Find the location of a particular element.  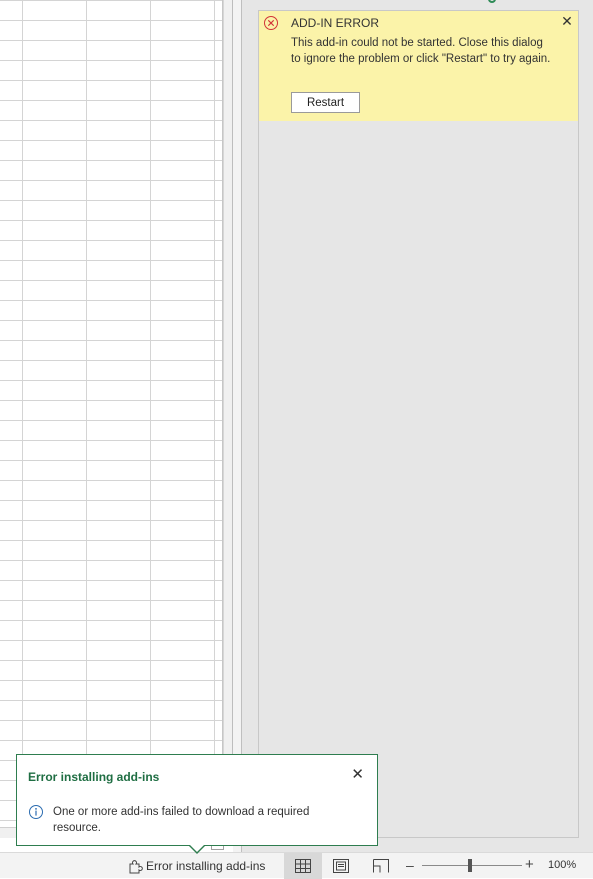

zoom-slider is located at coordinates (472, 865).